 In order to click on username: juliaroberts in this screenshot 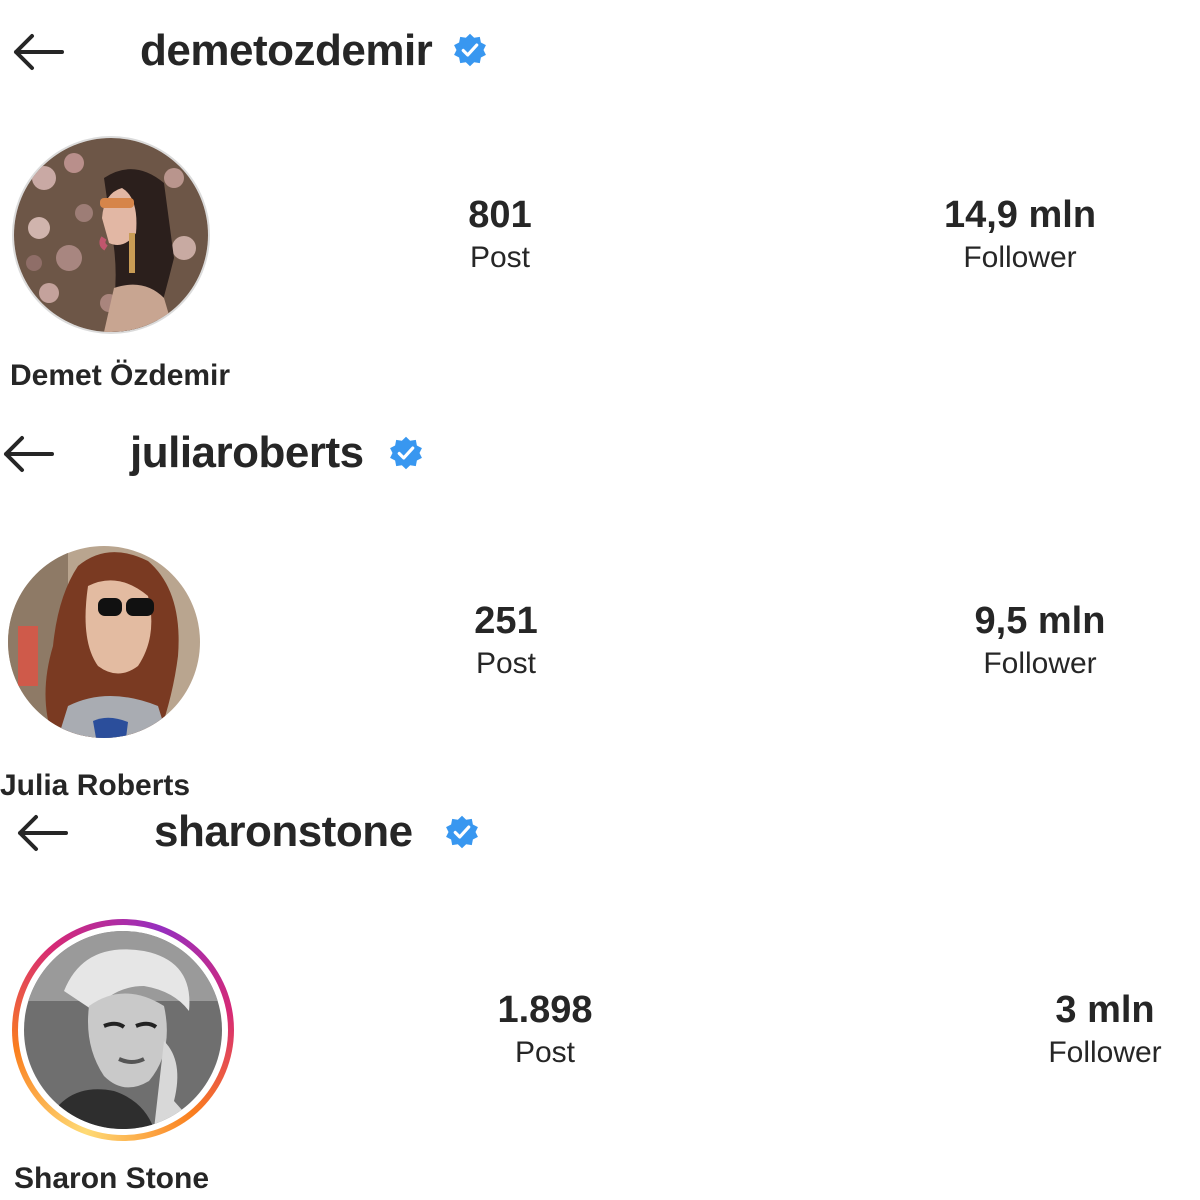, I will do `click(247, 452)`.